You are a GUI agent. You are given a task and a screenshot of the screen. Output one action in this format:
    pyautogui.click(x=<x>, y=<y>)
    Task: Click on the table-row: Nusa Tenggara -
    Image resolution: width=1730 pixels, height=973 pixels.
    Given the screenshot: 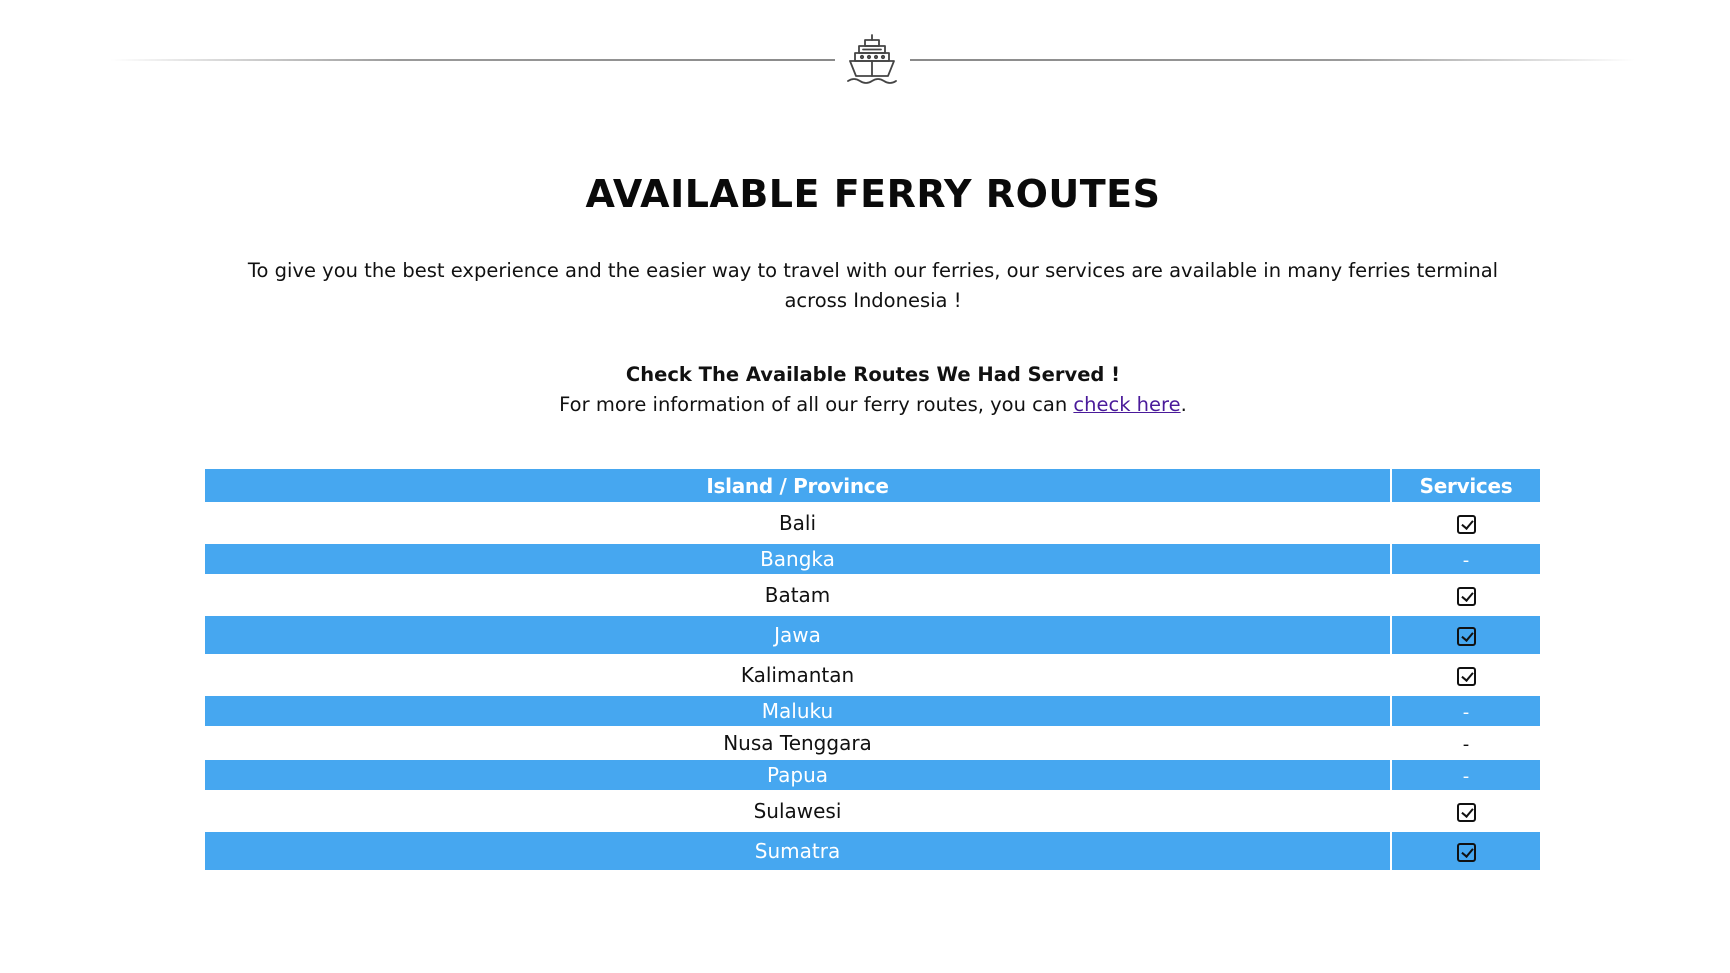 What is the action you would take?
    pyautogui.click(x=872, y=743)
    